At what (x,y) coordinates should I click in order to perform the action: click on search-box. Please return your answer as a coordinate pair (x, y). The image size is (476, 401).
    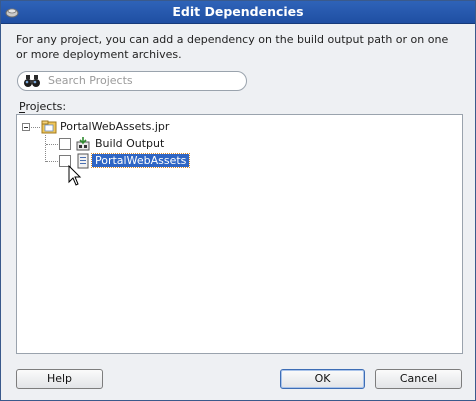
    Looking at the image, I should click on (132, 81).